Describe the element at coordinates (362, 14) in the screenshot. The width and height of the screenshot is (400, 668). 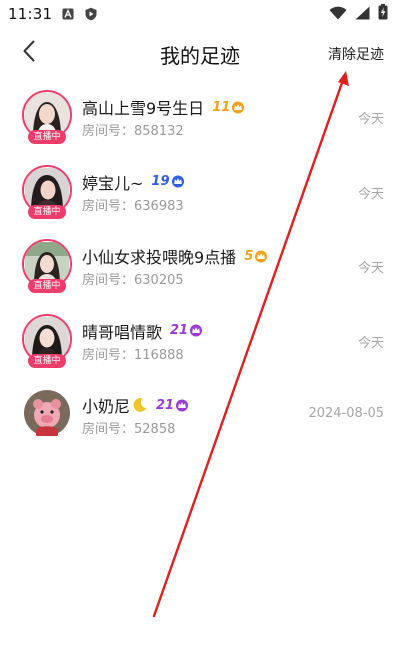
I see `signal-icon` at that location.